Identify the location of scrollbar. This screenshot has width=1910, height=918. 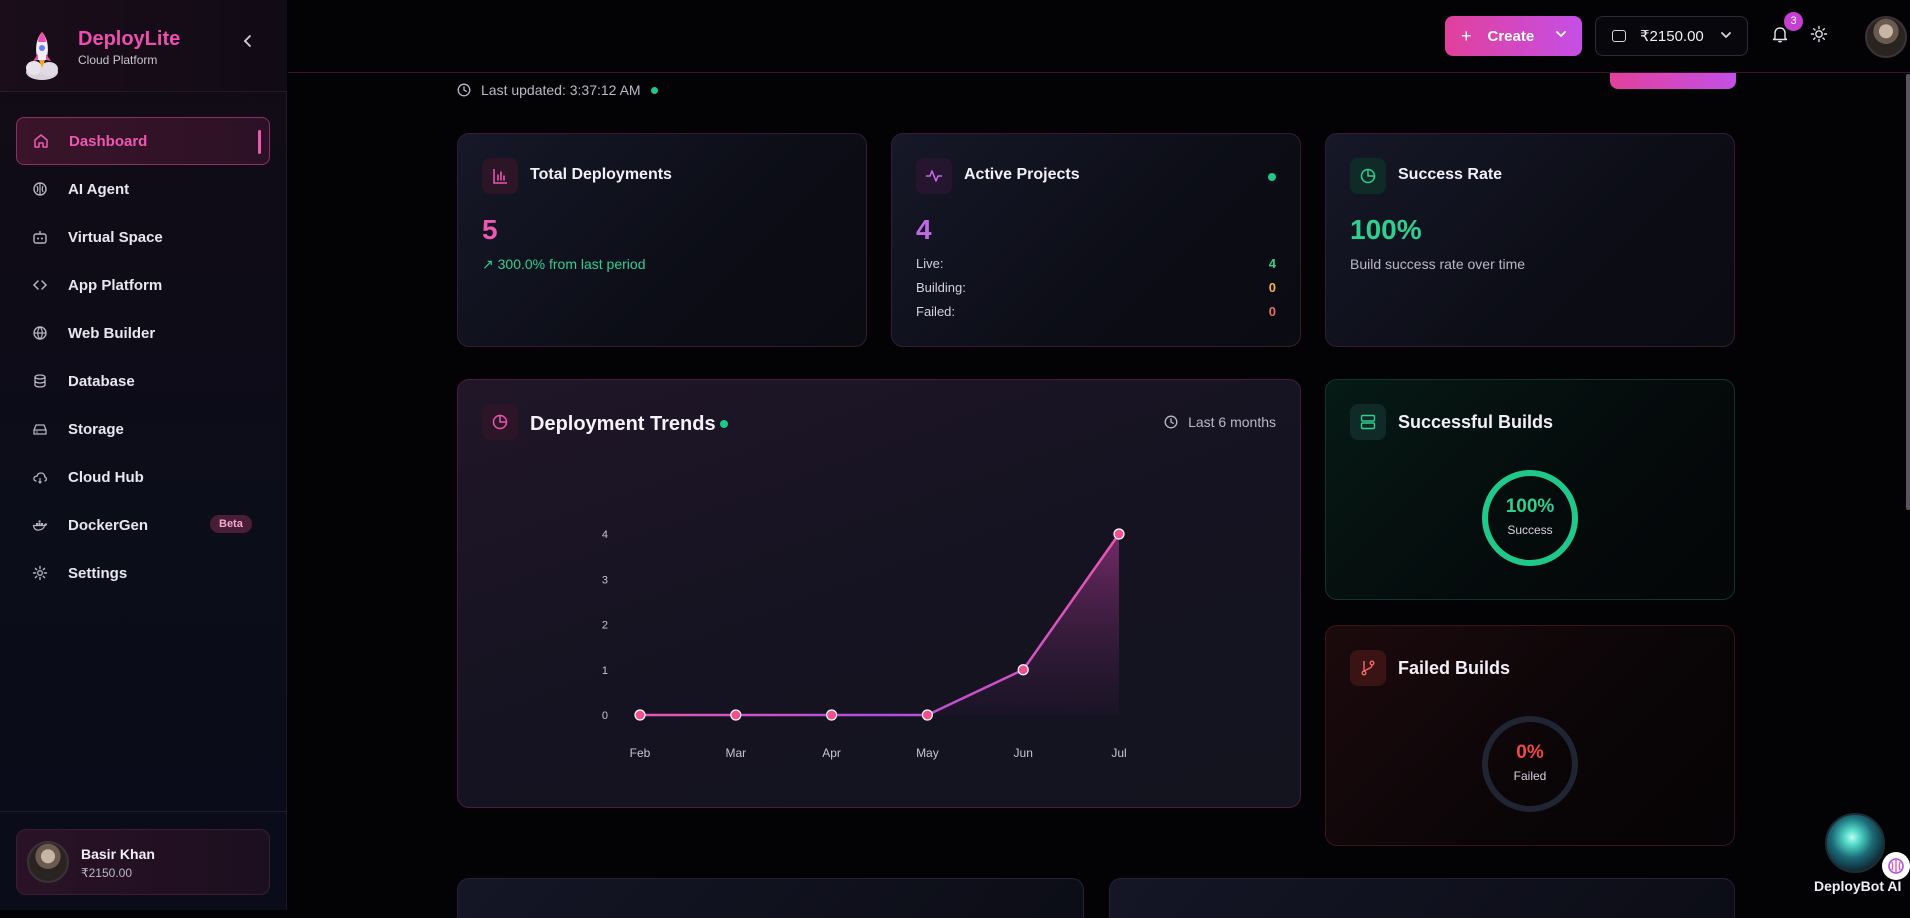
(1908, 292).